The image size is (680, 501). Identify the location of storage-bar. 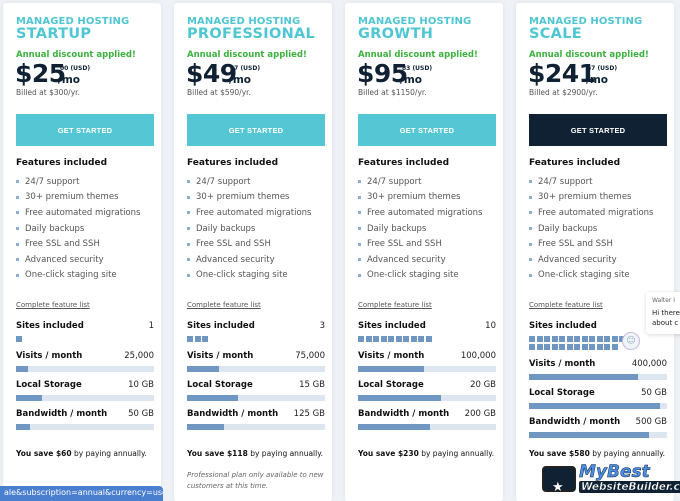
(598, 406).